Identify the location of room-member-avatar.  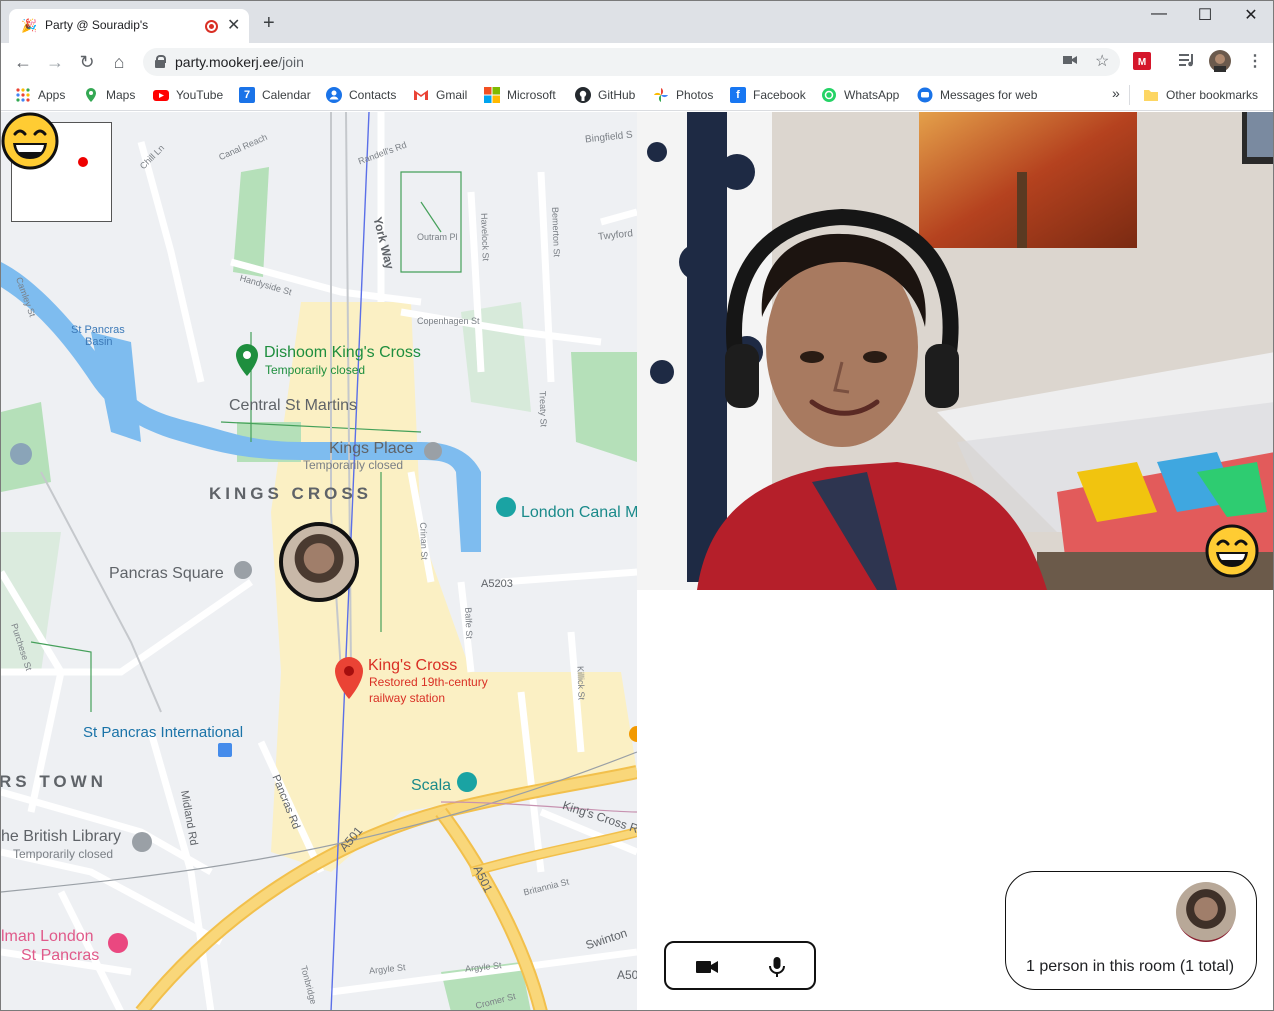
(1206, 912).